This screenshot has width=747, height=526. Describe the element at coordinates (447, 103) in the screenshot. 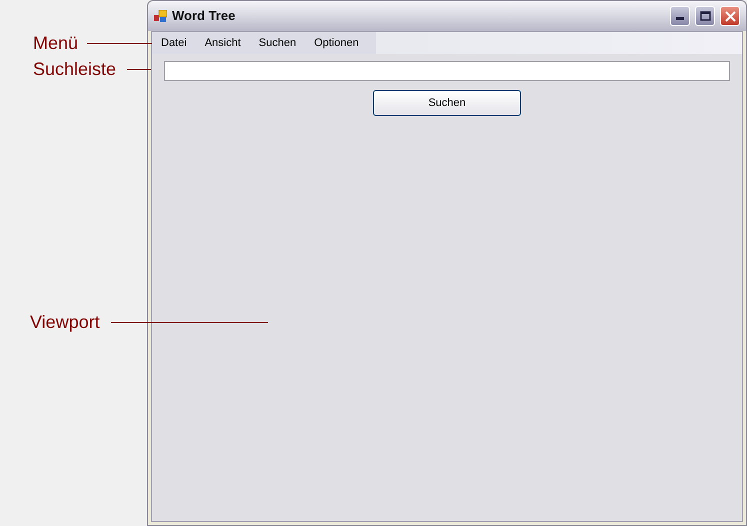

I see `search-button: Suchen` at that location.